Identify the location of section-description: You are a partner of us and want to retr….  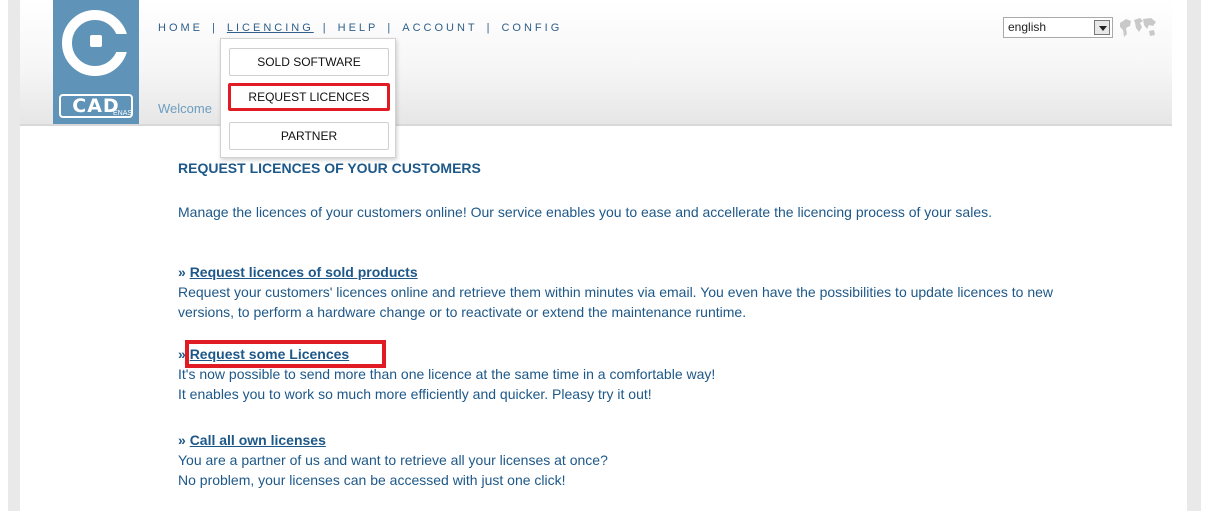
(393, 460).